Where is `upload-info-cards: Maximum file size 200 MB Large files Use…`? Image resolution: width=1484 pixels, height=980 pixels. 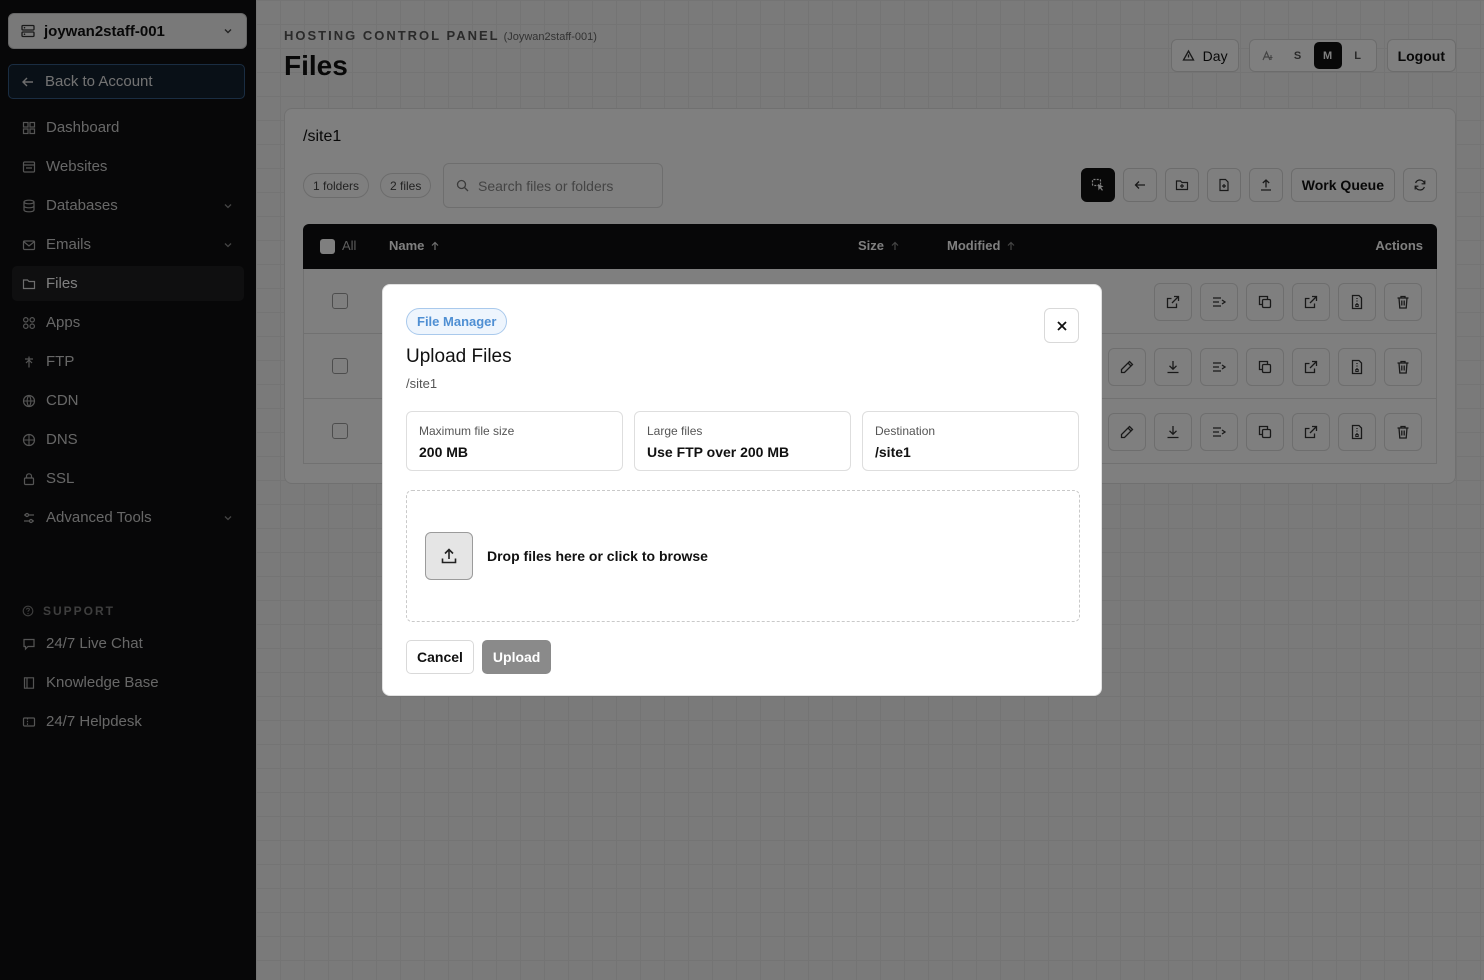
upload-info-cards: Maximum file size 200 MB Large files Use… is located at coordinates (742, 441).